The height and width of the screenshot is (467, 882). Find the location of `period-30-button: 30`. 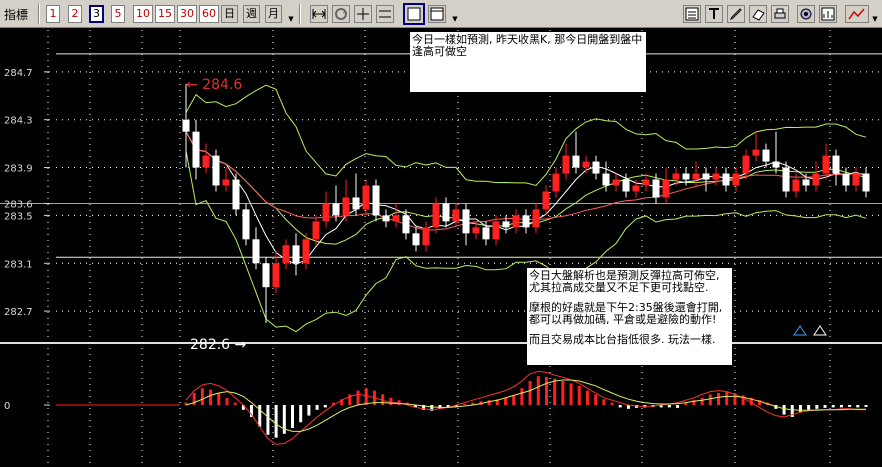

period-30-button: 30 is located at coordinates (187, 14).